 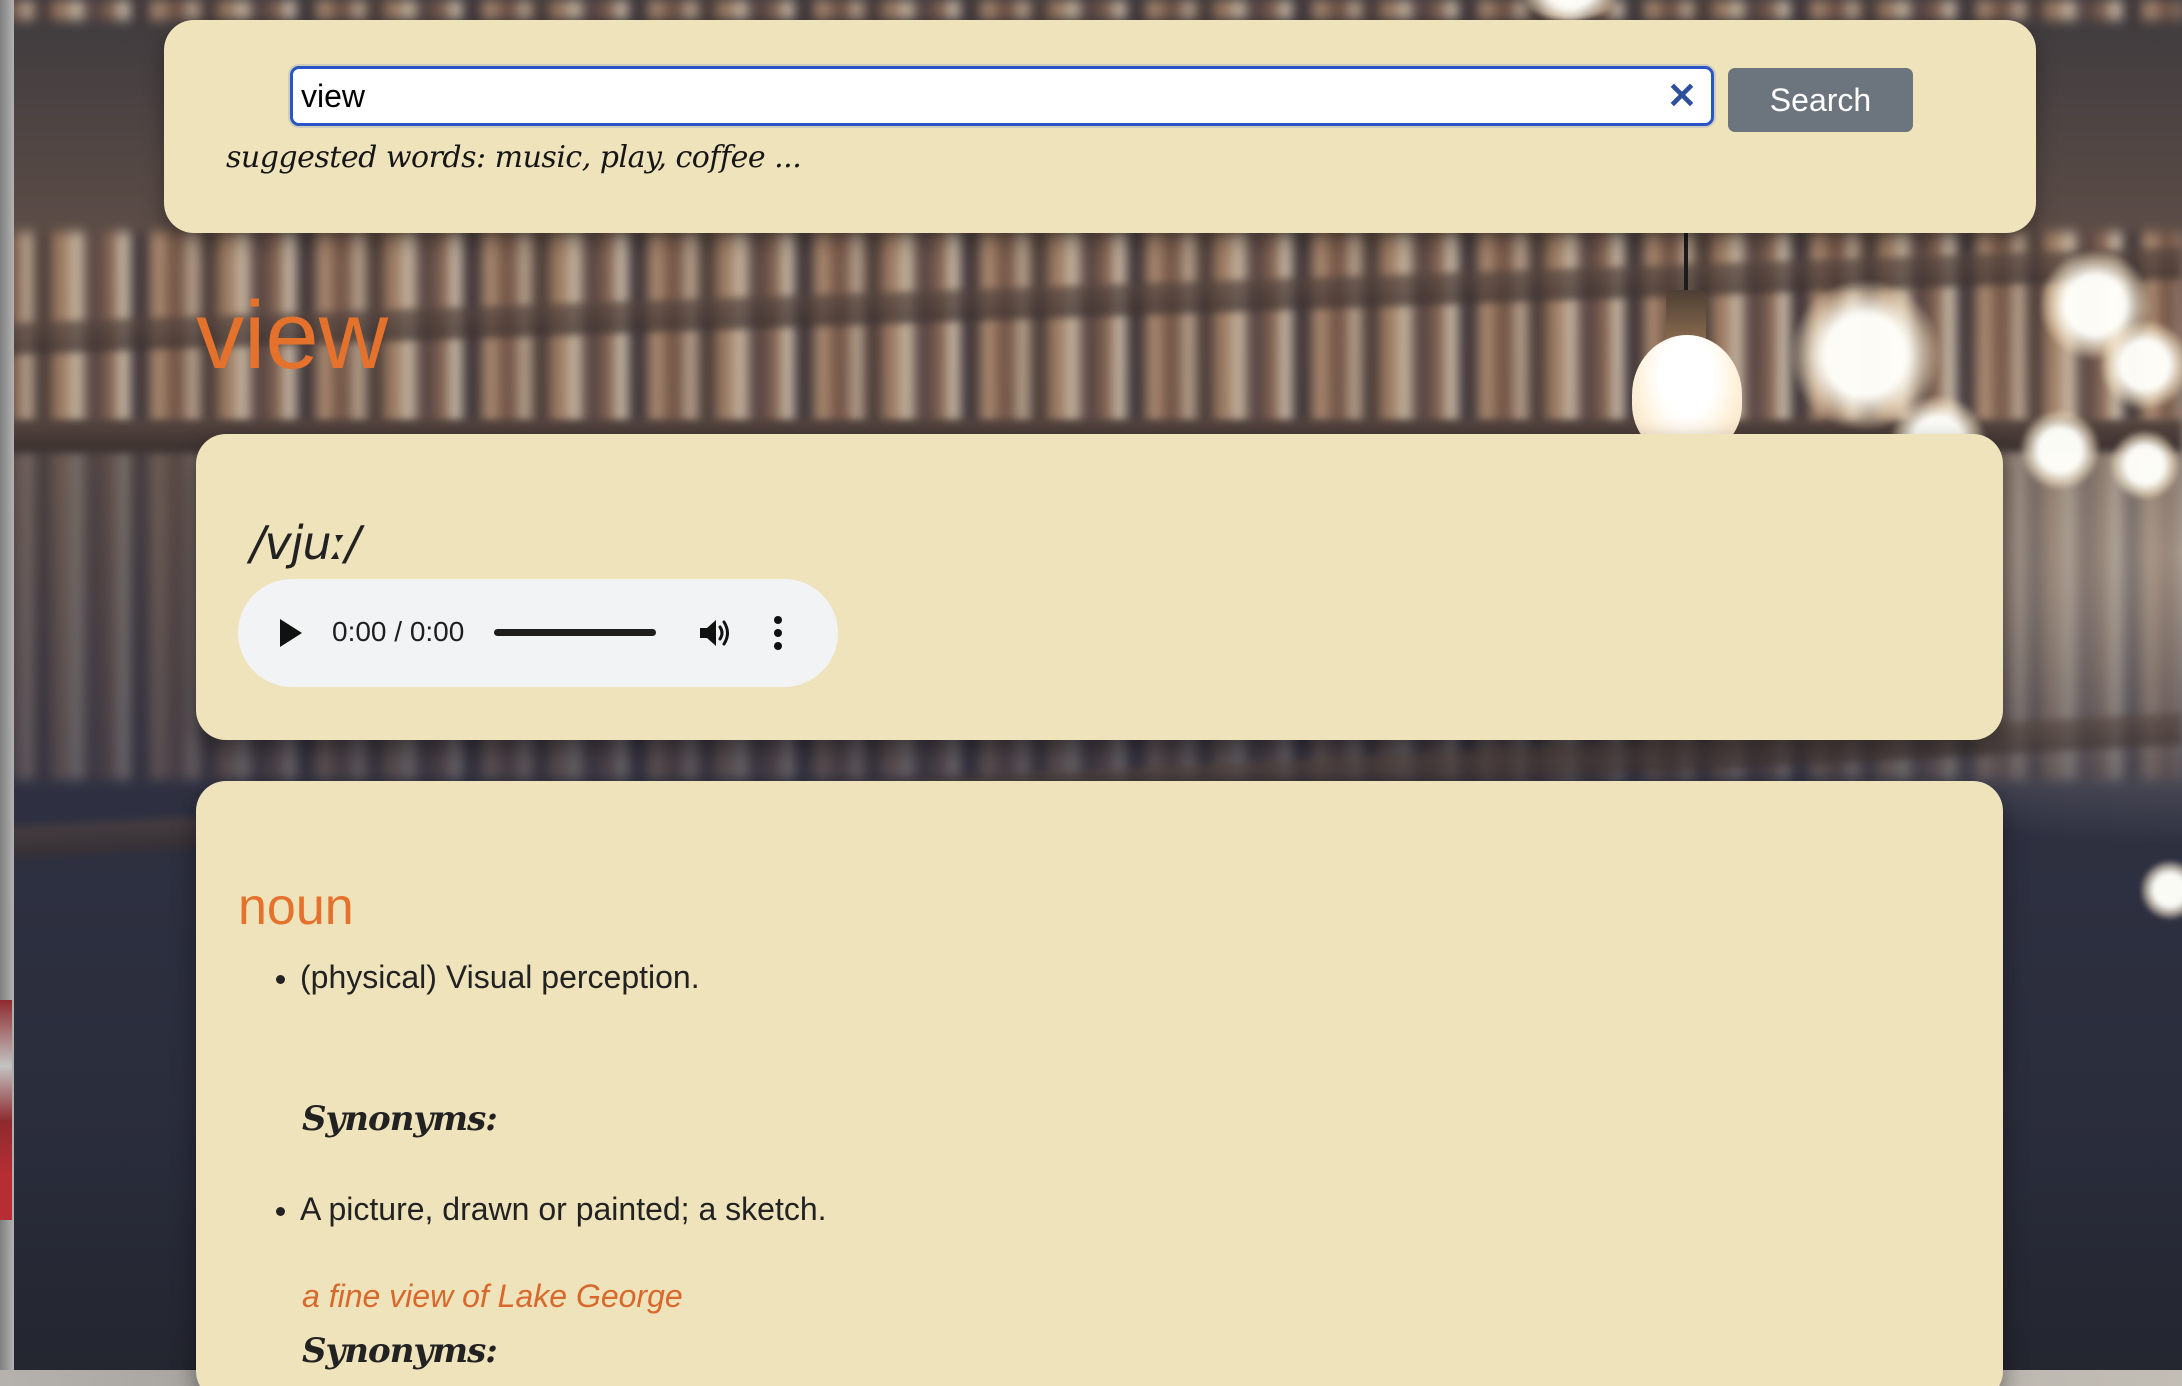 I want to click on definition-item: (physical) Visual perception., so click(x=500, y=977).